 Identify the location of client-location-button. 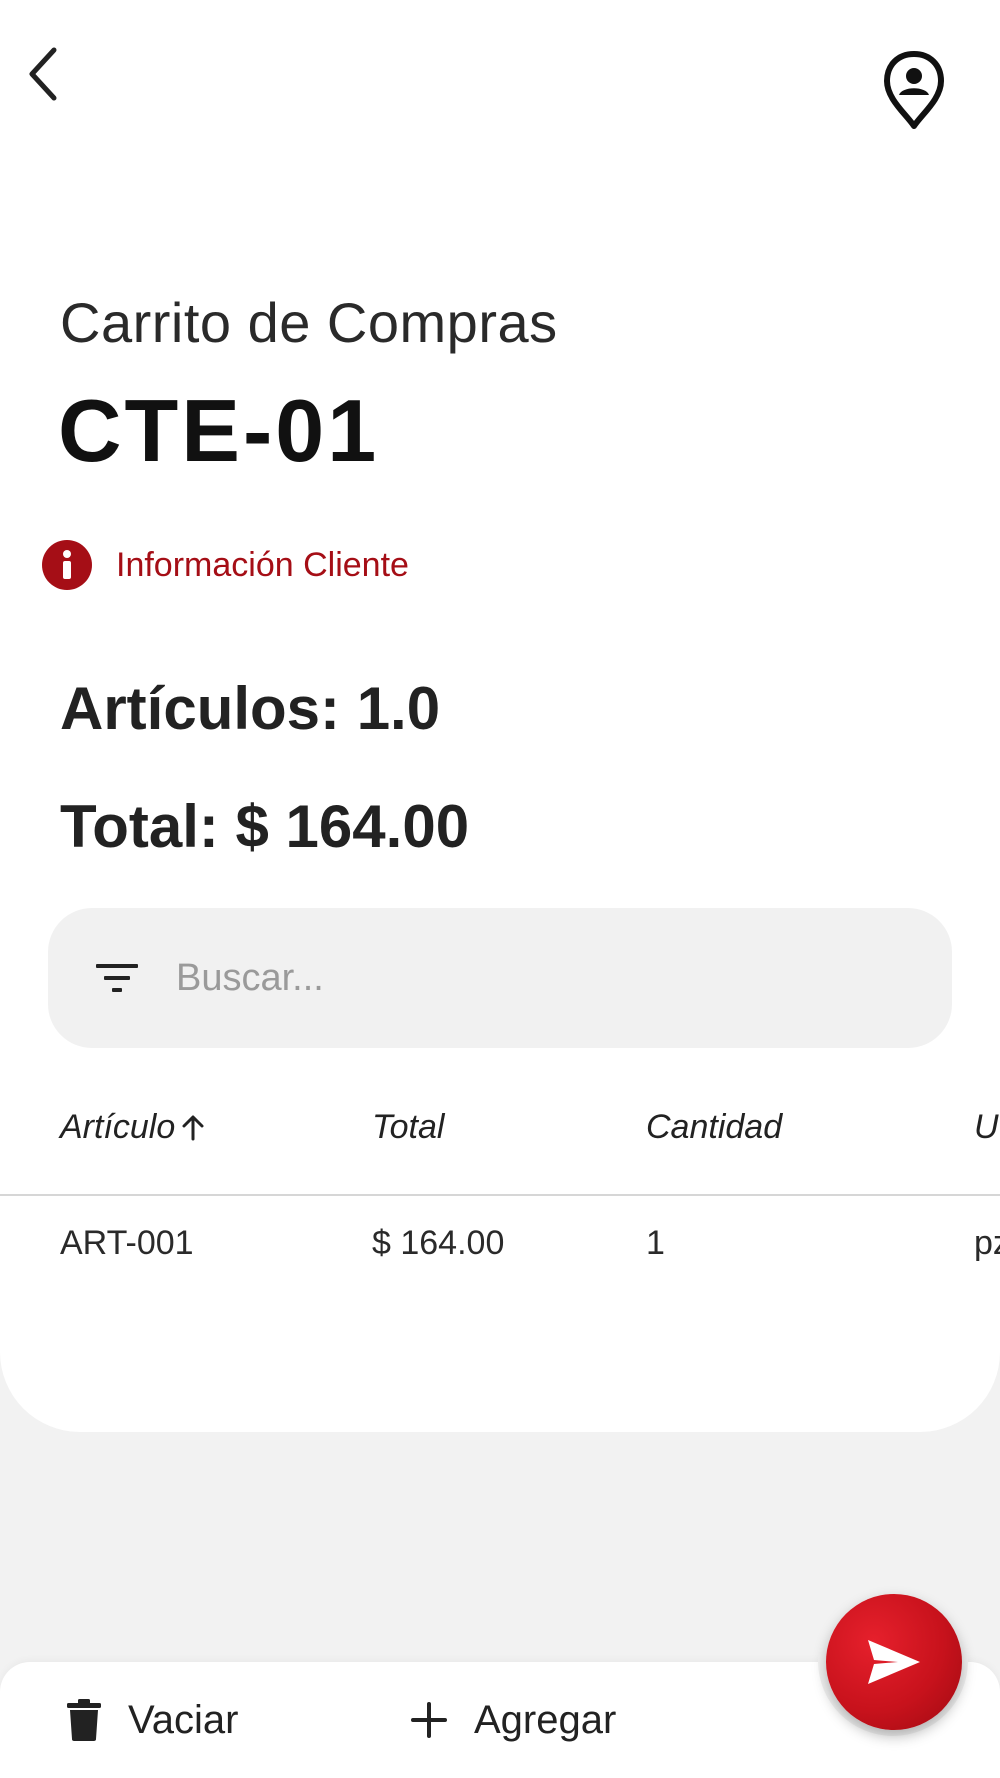
(914, 90).